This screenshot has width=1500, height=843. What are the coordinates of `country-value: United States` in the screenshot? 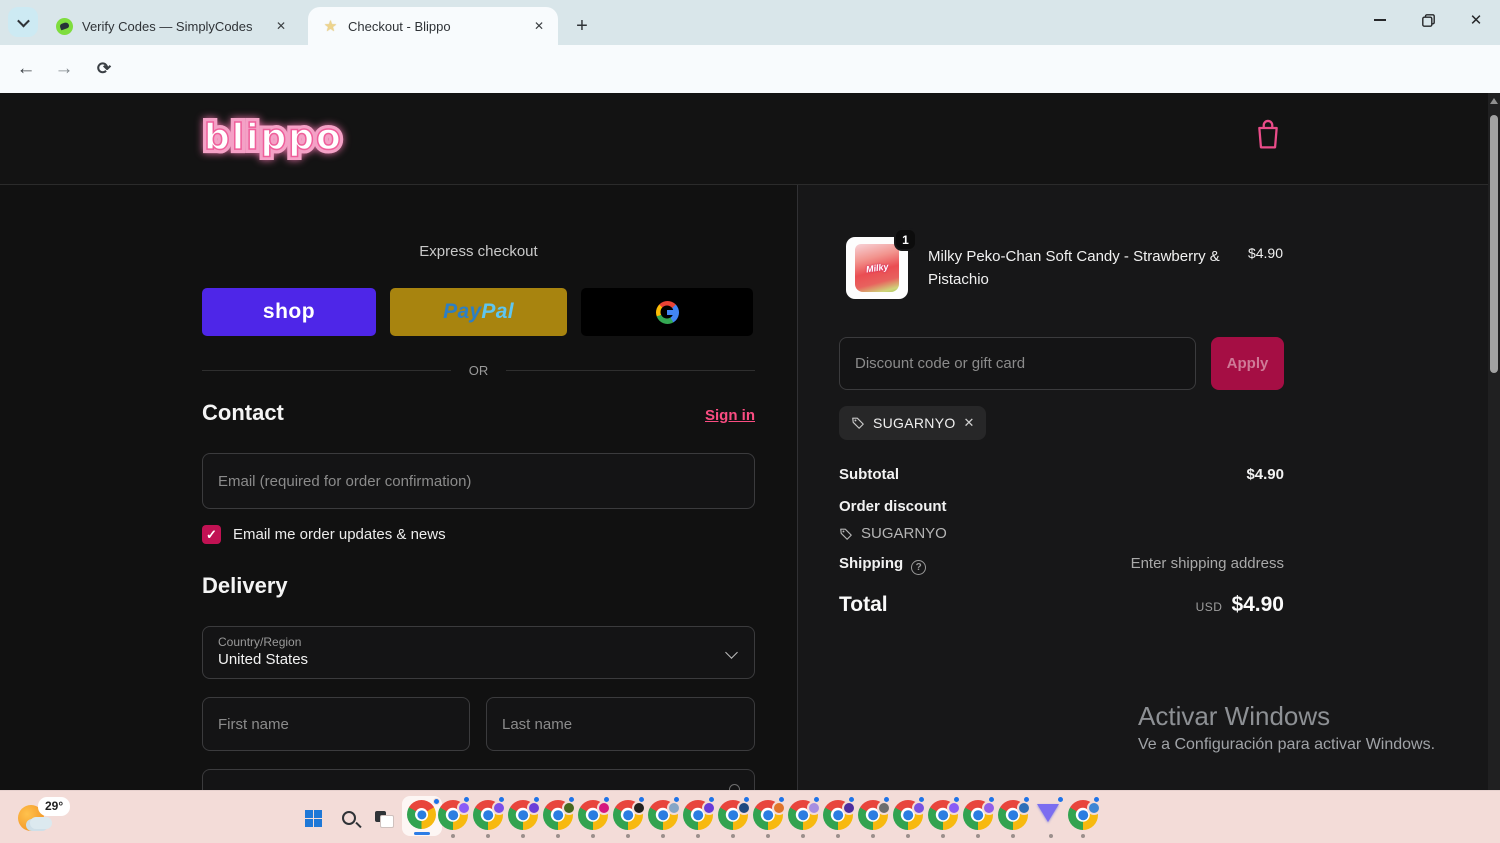 It's located at (263, 659).